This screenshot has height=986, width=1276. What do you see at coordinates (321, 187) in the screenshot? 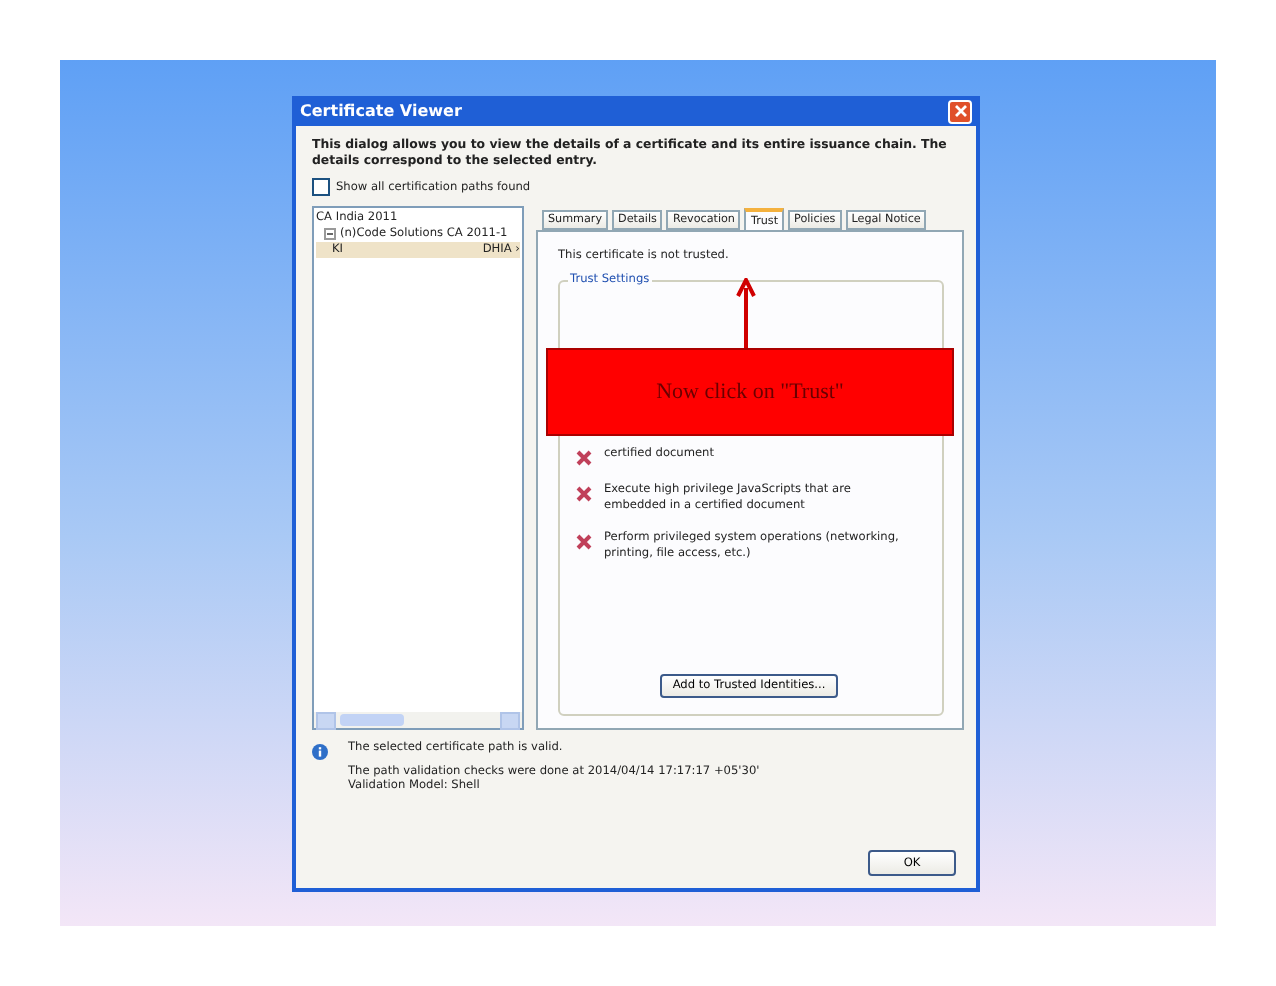
I see `checkbox` at bounding box center [321, 187].